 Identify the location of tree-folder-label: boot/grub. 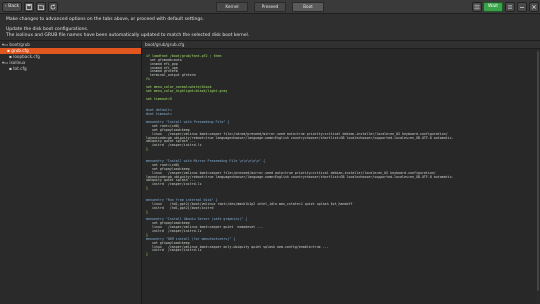
(19, 44).